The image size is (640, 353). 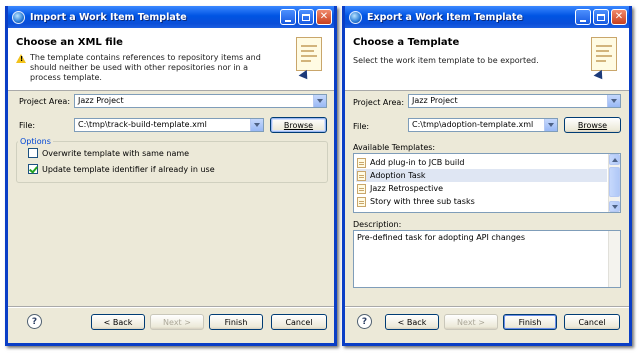 I want to click on list-item: Add plug-in to JCB build, so click(x=481, y=162).